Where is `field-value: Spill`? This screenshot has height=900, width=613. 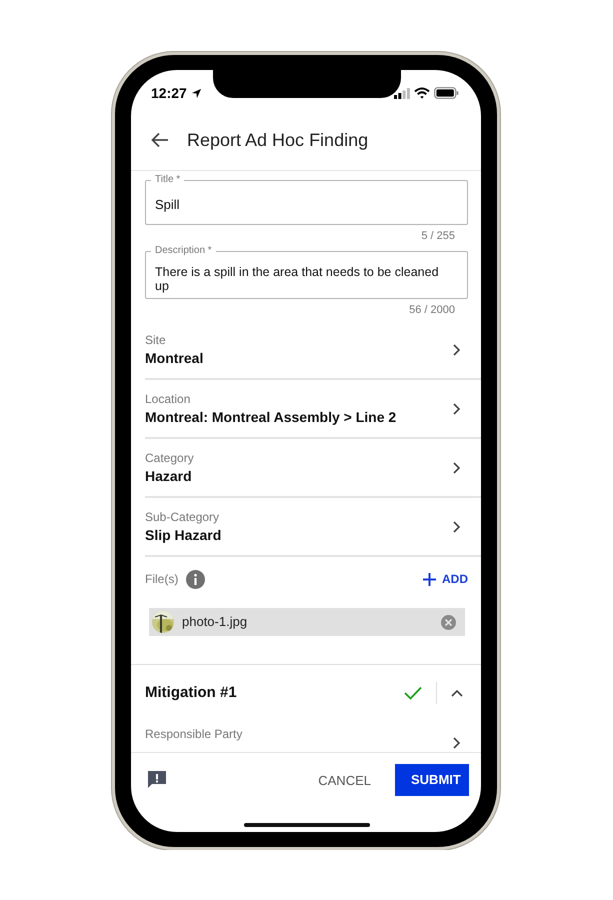 field-value: Spill is located at coordinates (168, 205).